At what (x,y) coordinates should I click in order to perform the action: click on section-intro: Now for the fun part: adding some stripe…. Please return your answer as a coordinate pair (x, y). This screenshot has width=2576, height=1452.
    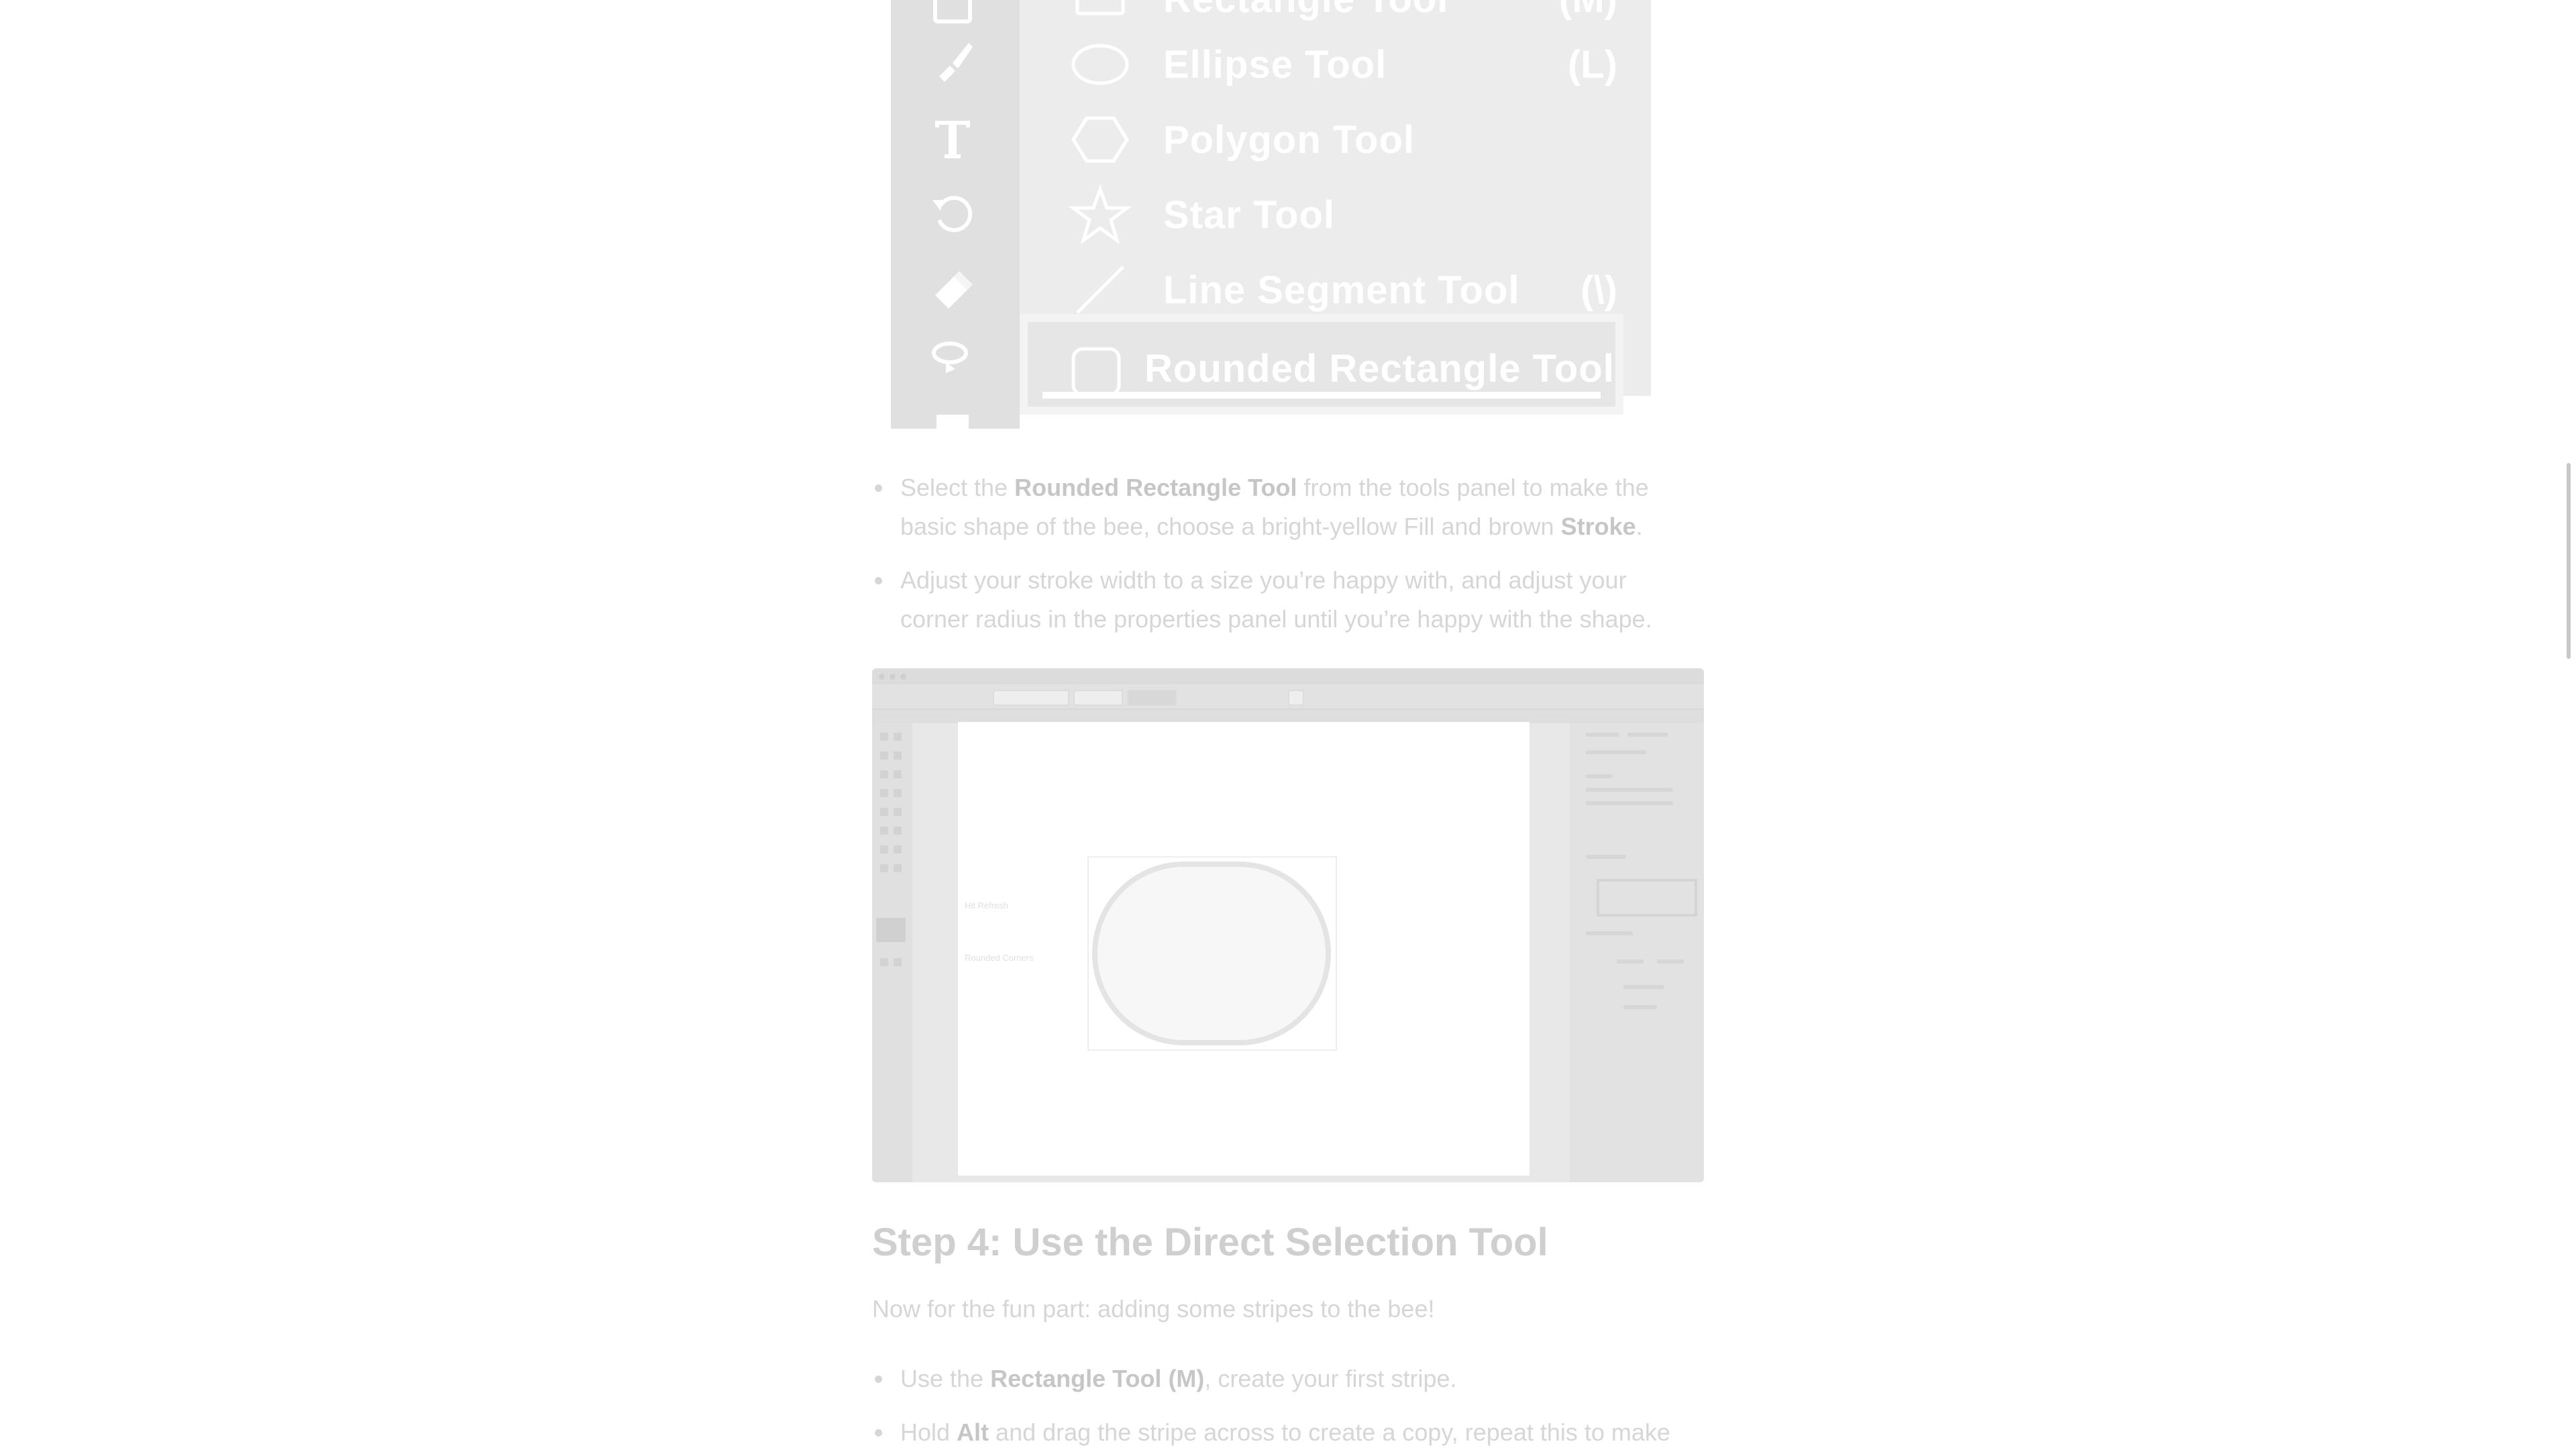
    Looking at the image, I should click on (1153, 1309).